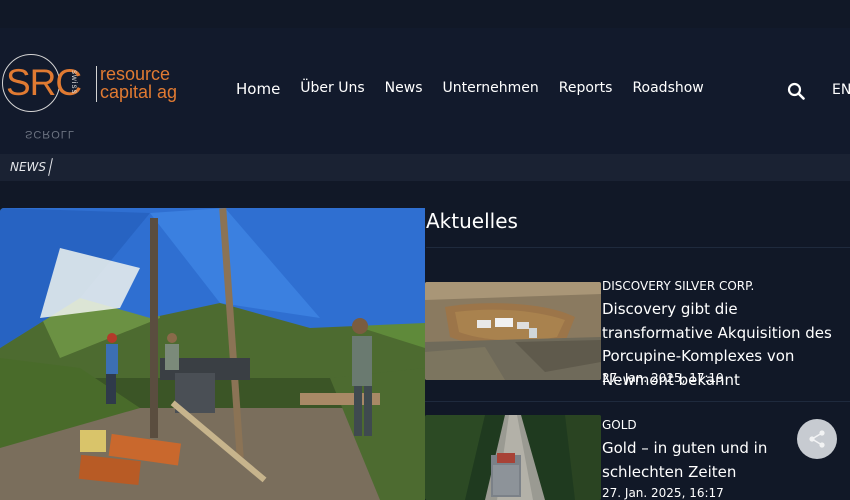 The image size is (850, 500). What do you see at coordinates (663, 493) in the screenshot?
I see `article-date: 27. Jan. 2025, 16:17` at bounding box center [663, 493].